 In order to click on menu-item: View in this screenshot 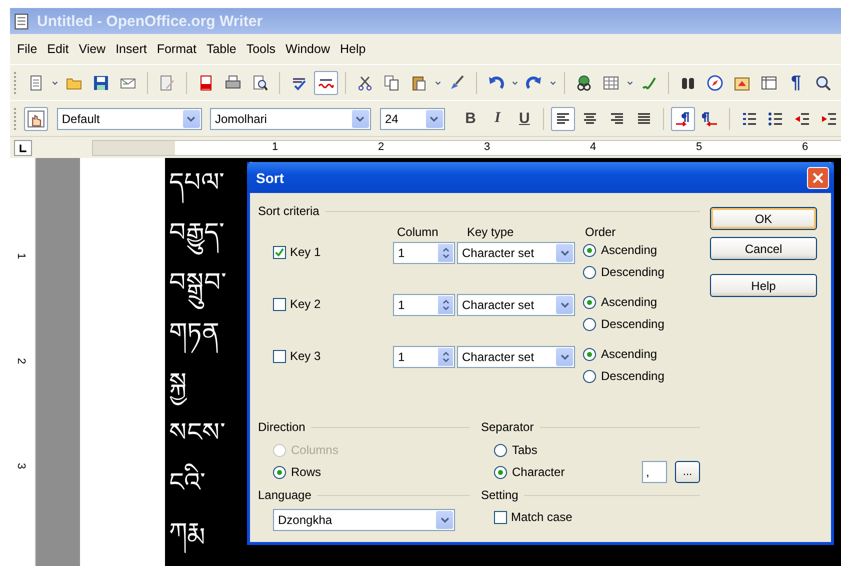, I will do `click(92, 49)`.